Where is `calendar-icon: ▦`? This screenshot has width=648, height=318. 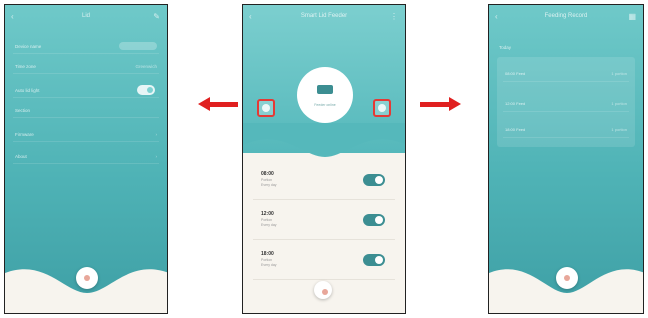
calendar-icon: ▦ is located at coordinates (632, 16).